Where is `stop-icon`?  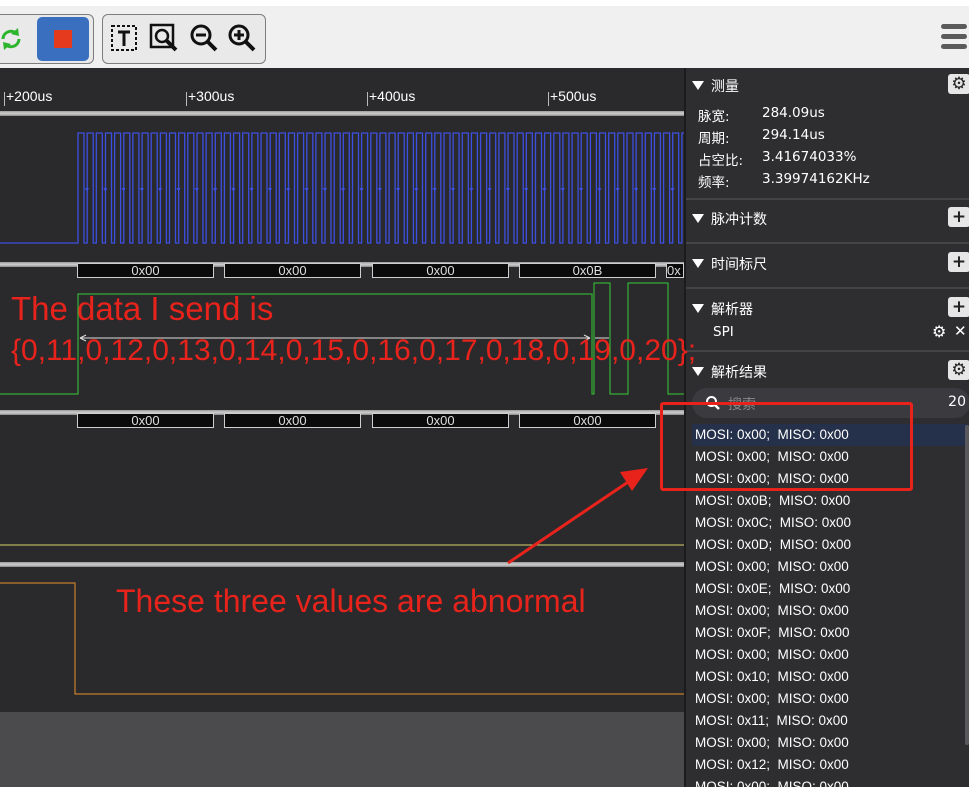 stop-icon is located at coordinates (63, 39).